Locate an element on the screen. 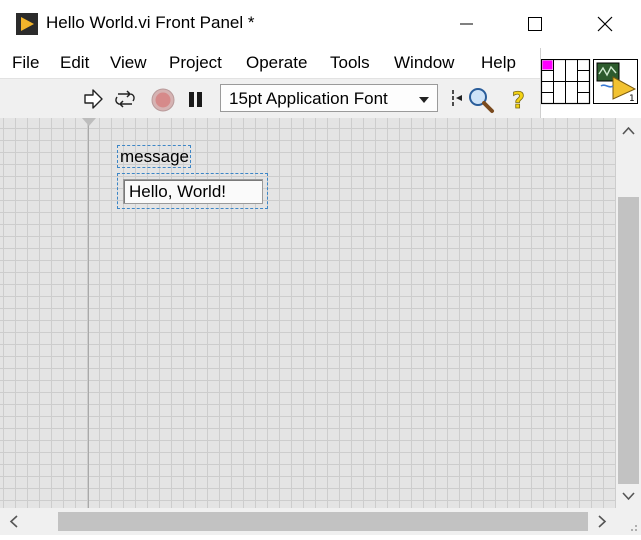  panel-origin-marker is located at coordinates (89, 122).